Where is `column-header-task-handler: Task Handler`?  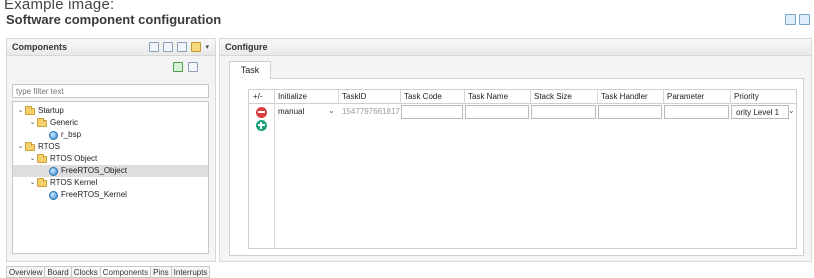 column-header-task-handler: Task Handler is located at coordinates (624, 96).